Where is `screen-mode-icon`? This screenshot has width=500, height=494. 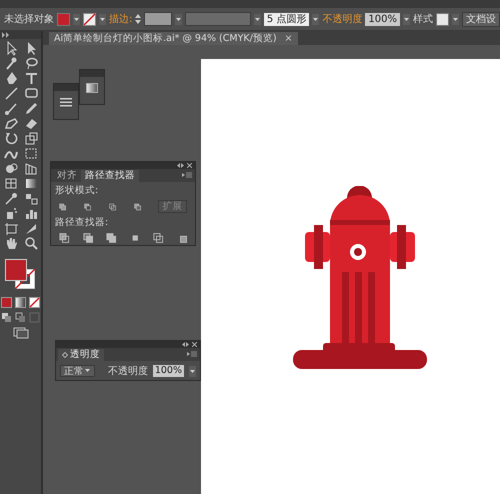 screen-mode-icon is located at coordinates (20, 333).